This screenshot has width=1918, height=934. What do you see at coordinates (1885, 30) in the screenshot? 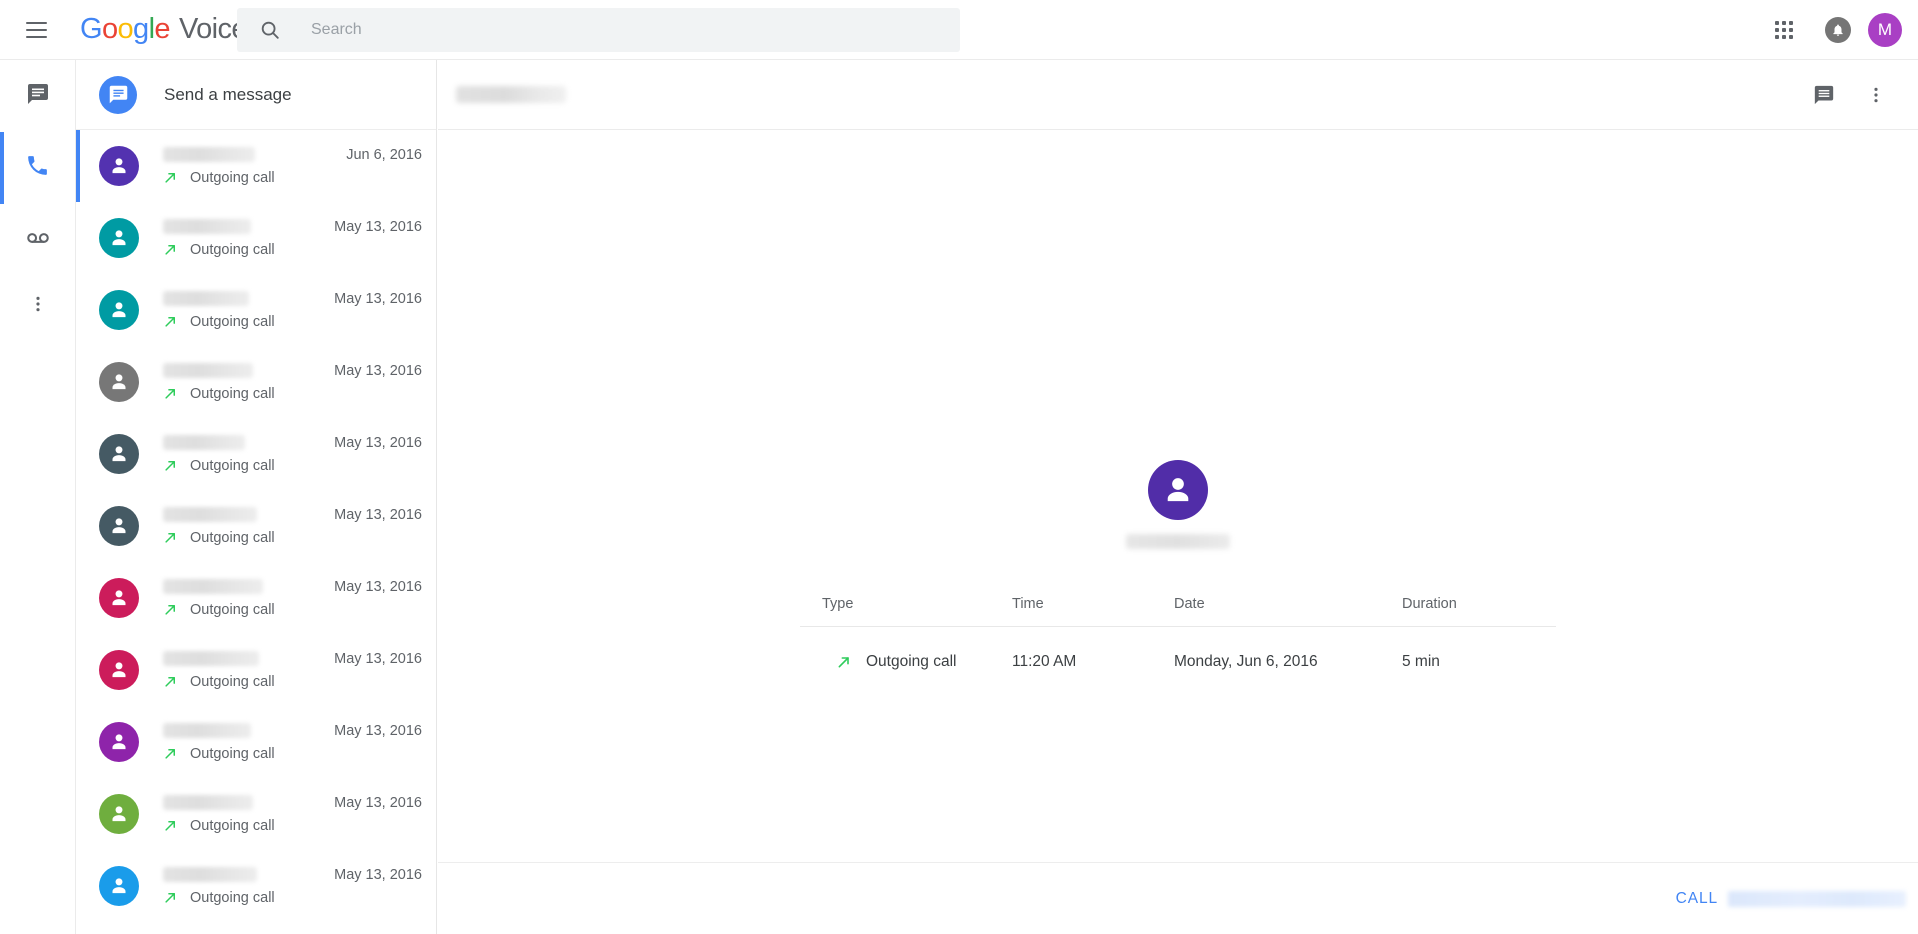
I see `avatar: M` at bounding box center [1885, 30].